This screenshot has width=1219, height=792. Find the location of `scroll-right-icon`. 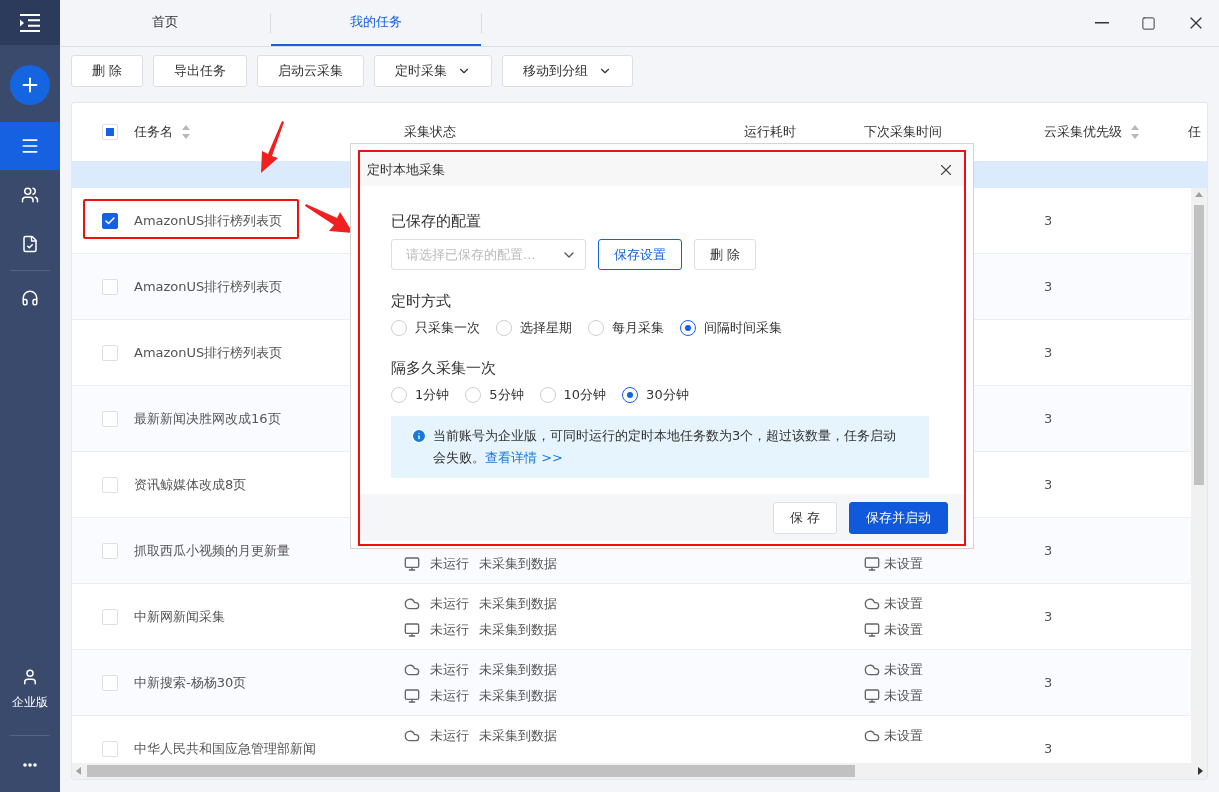

scroll-right-icon is located at coordinates (1200, 771).